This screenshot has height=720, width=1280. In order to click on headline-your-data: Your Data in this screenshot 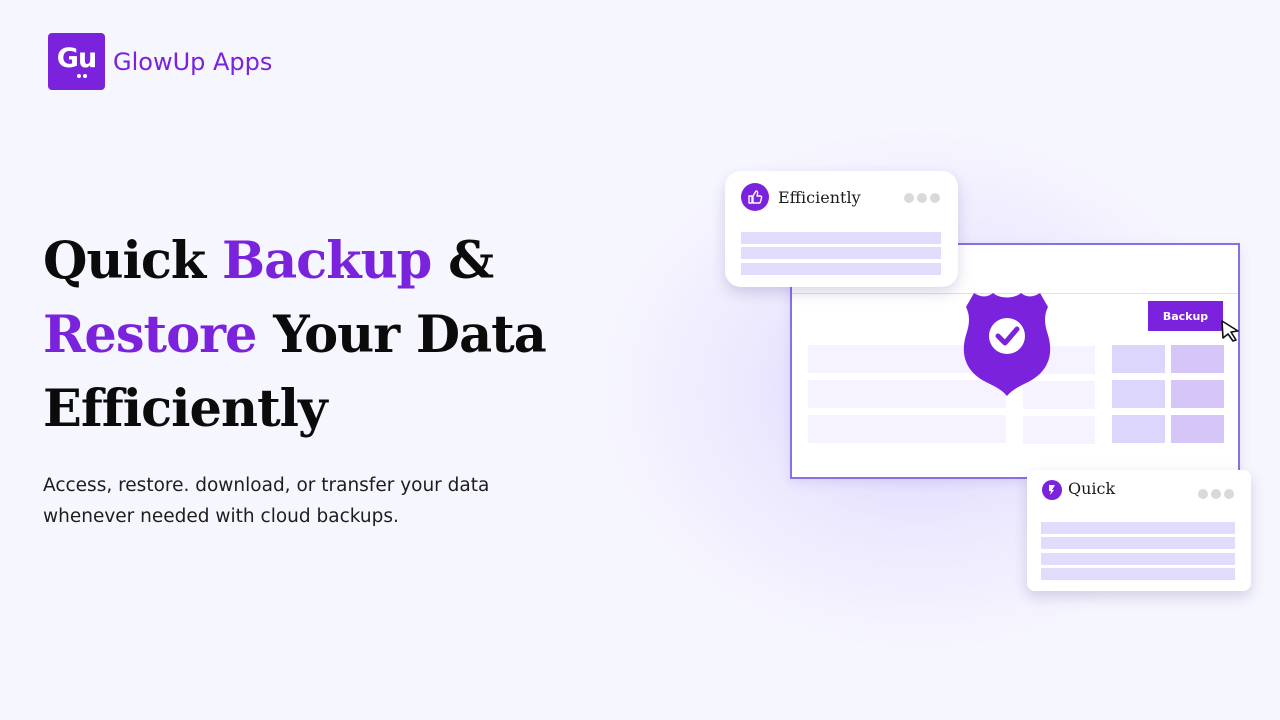, I will do `click(401, 335)`.